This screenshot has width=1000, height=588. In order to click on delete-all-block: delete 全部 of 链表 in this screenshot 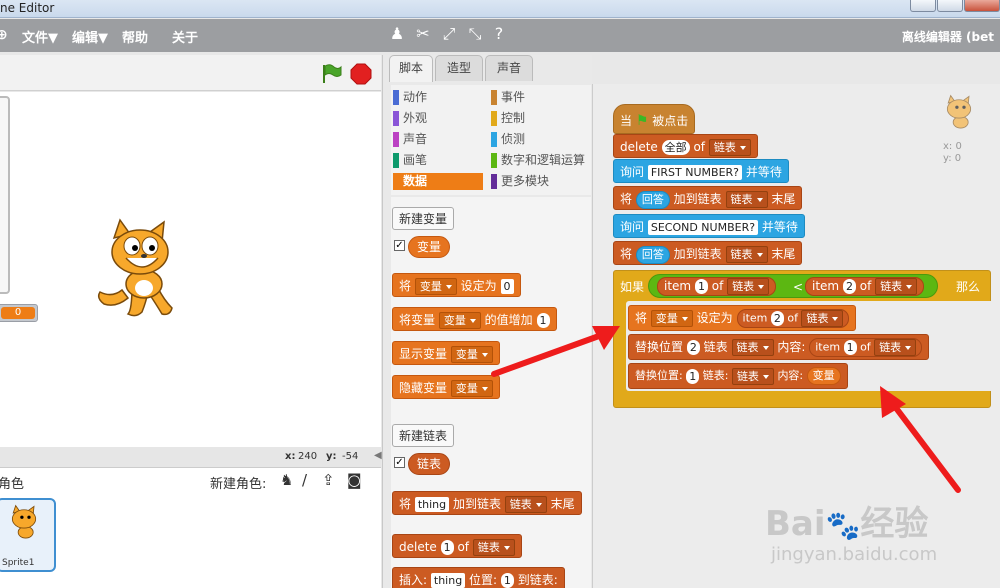, I will do `click(685, 146)`.